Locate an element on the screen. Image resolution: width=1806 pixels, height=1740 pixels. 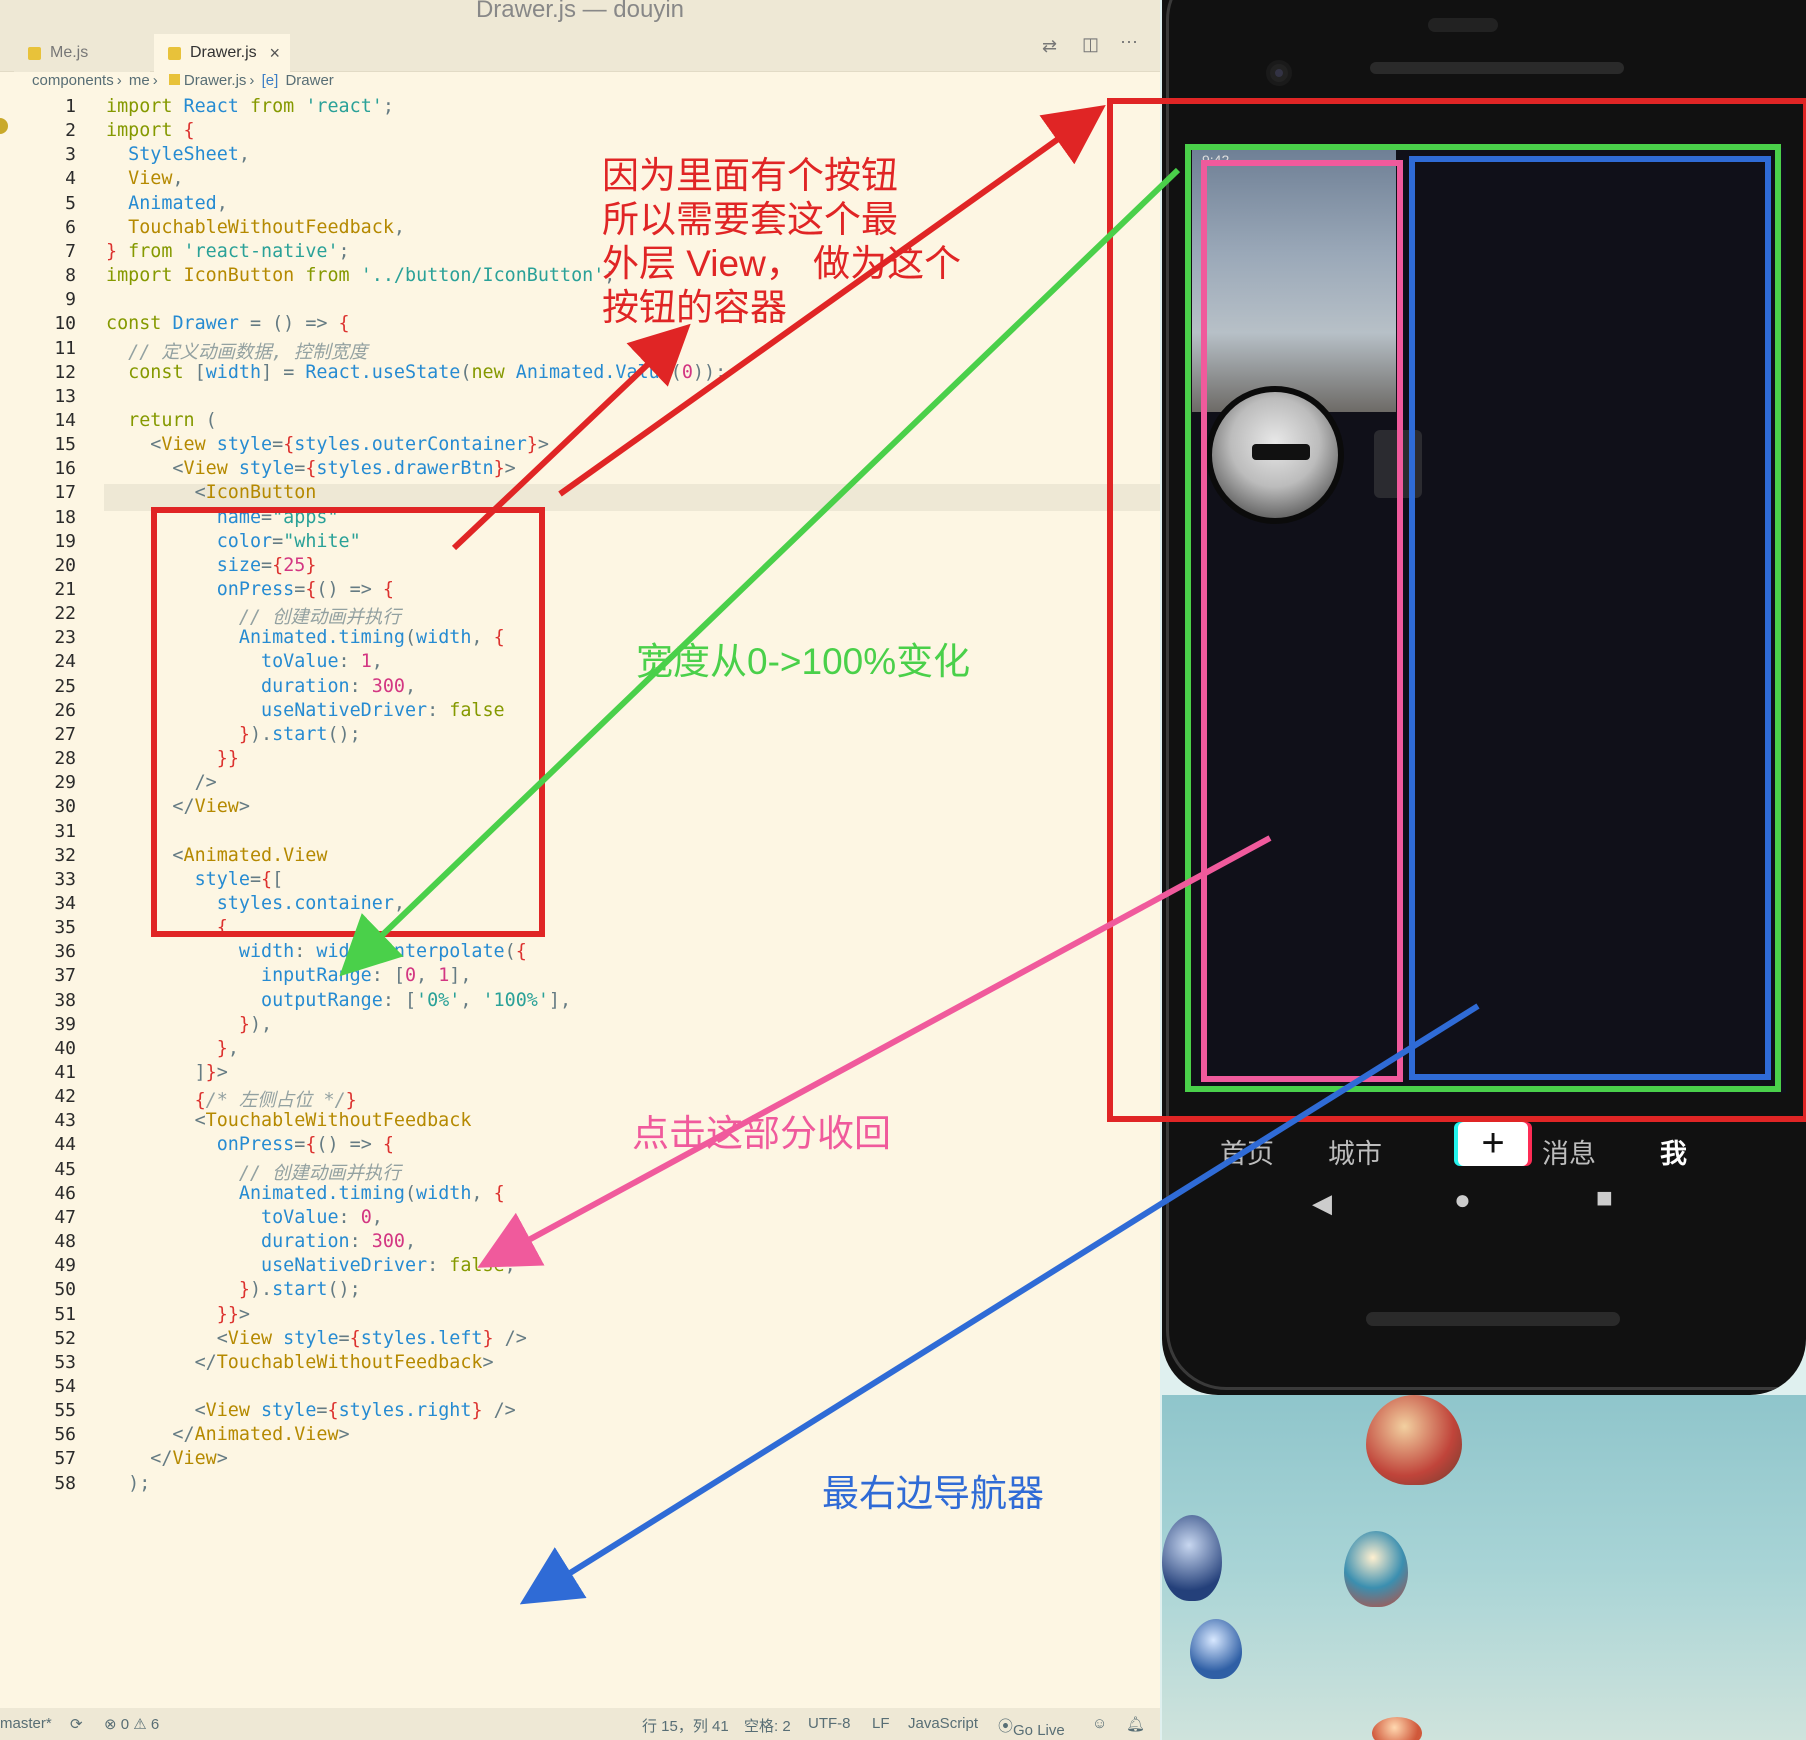
annotation-outer-view: 因为里面有个按钮 所以需要套这个最 外层 View， 做为这个 按钮的容器 is located at coordinates (781, 242).